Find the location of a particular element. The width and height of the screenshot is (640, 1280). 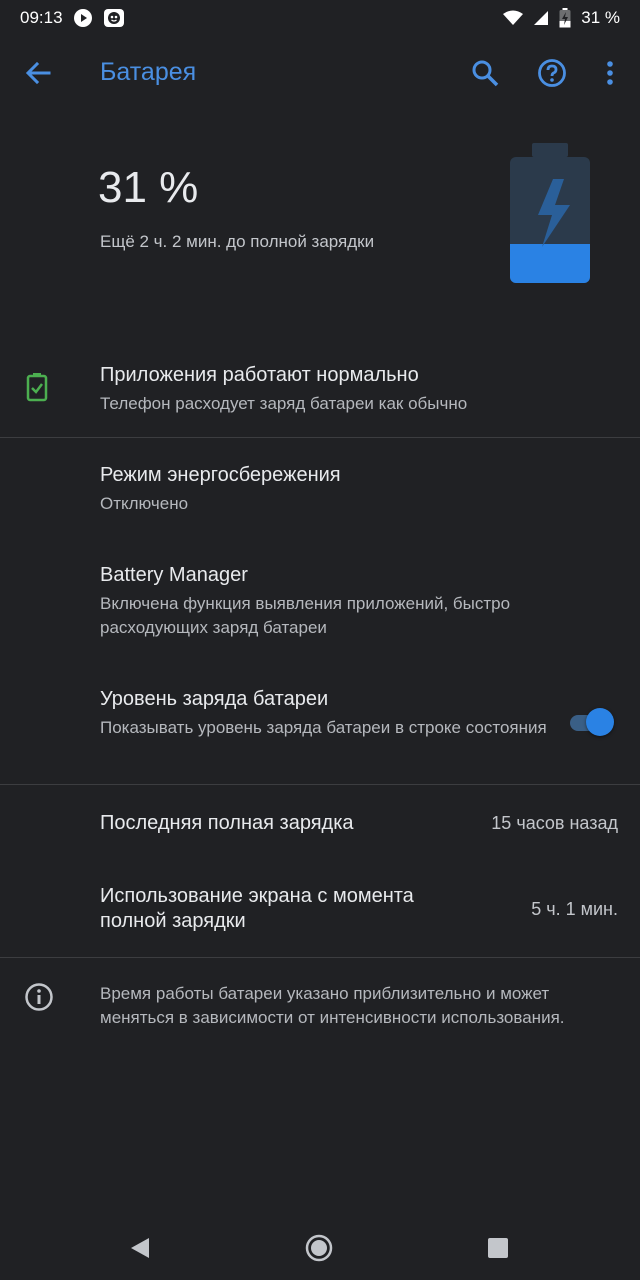

nav-back-icon is located at coordinates (140, 1248).